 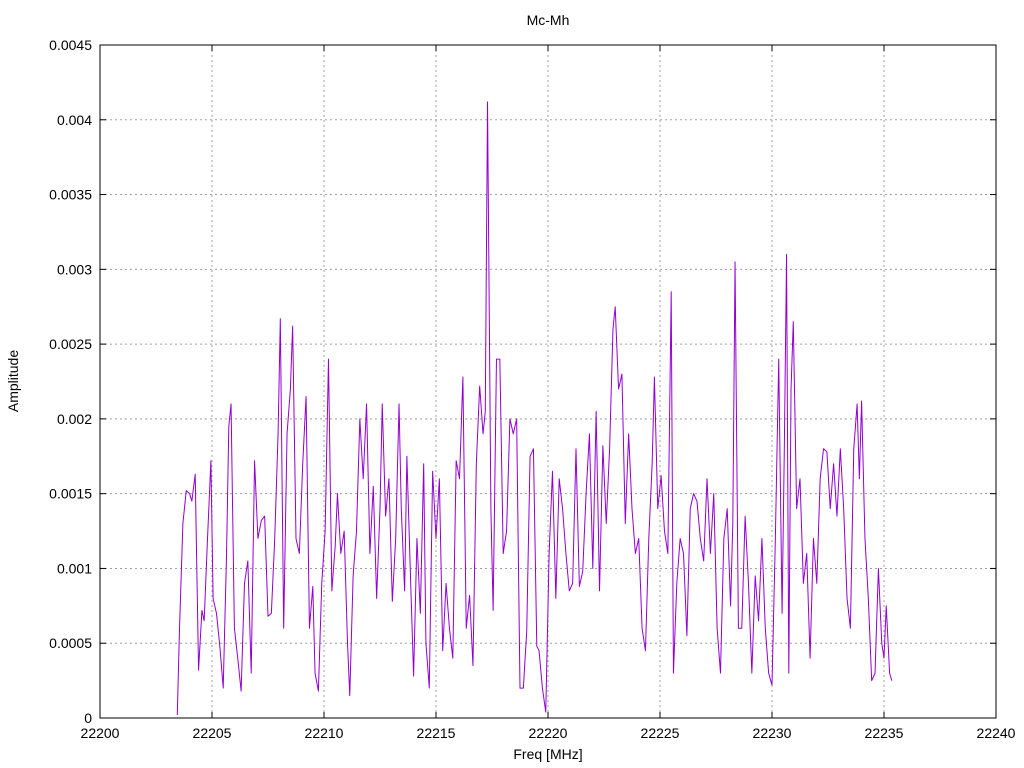 What do you see at coordinates (212, 733) in the screenshot?
I see `x-tick-label: 22205` at bounding box center [212, 733].